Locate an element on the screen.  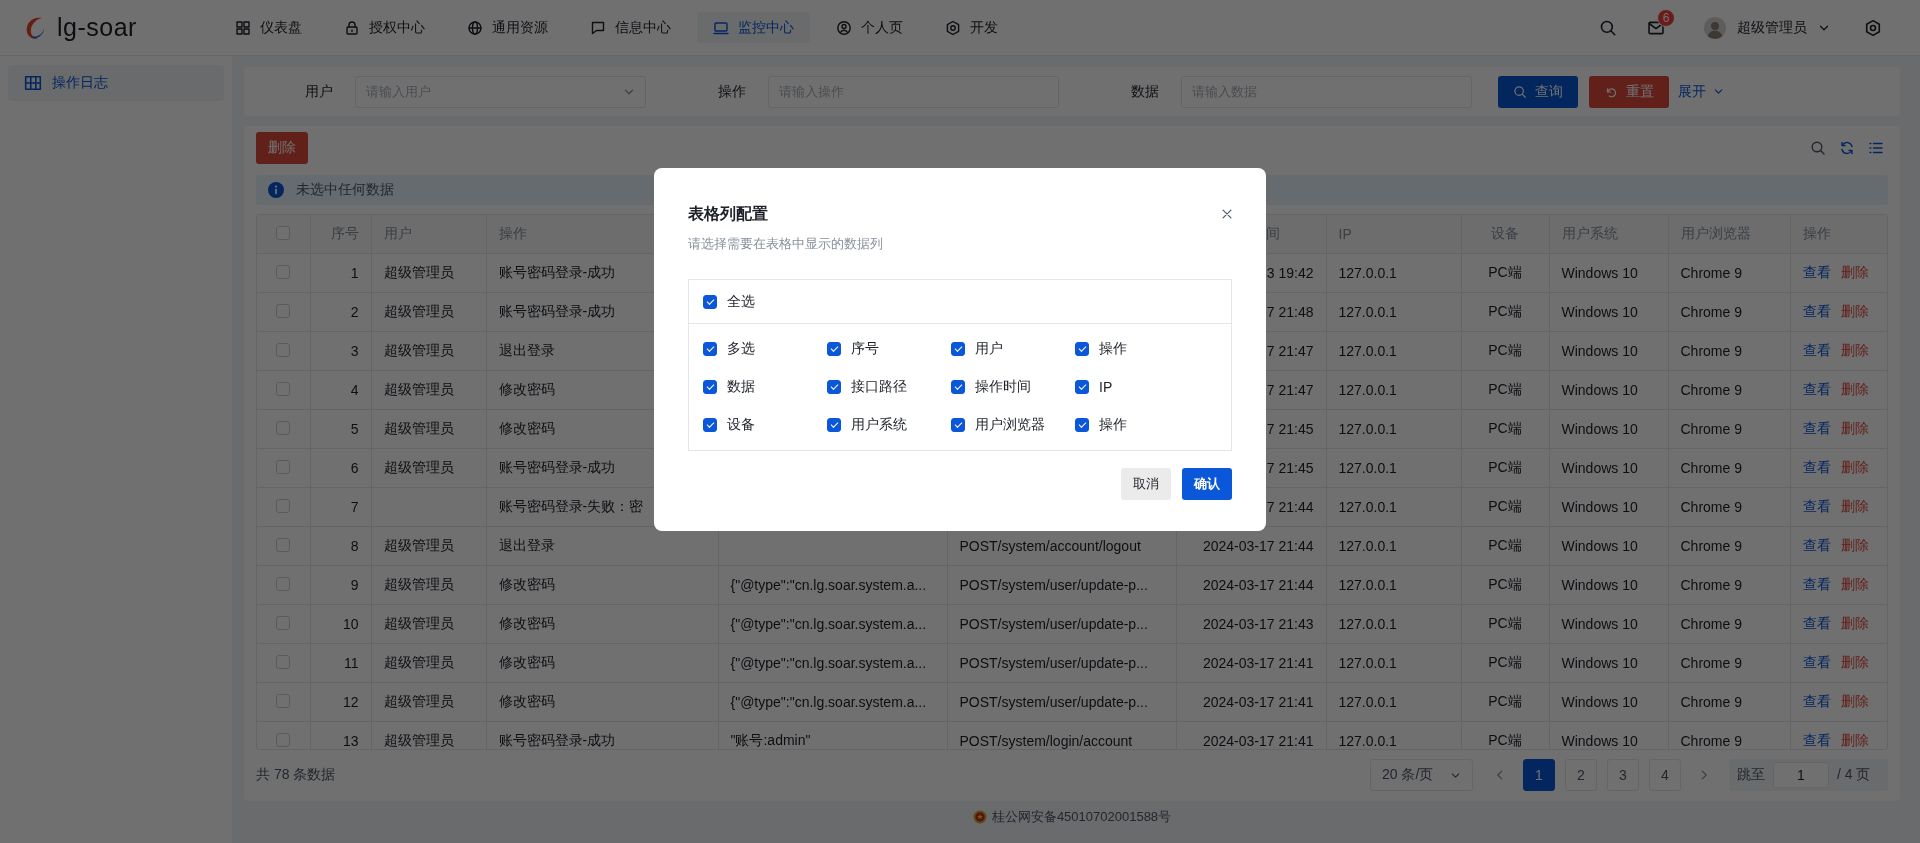
delete-button: 删除 is located at coordinates (282, 148).